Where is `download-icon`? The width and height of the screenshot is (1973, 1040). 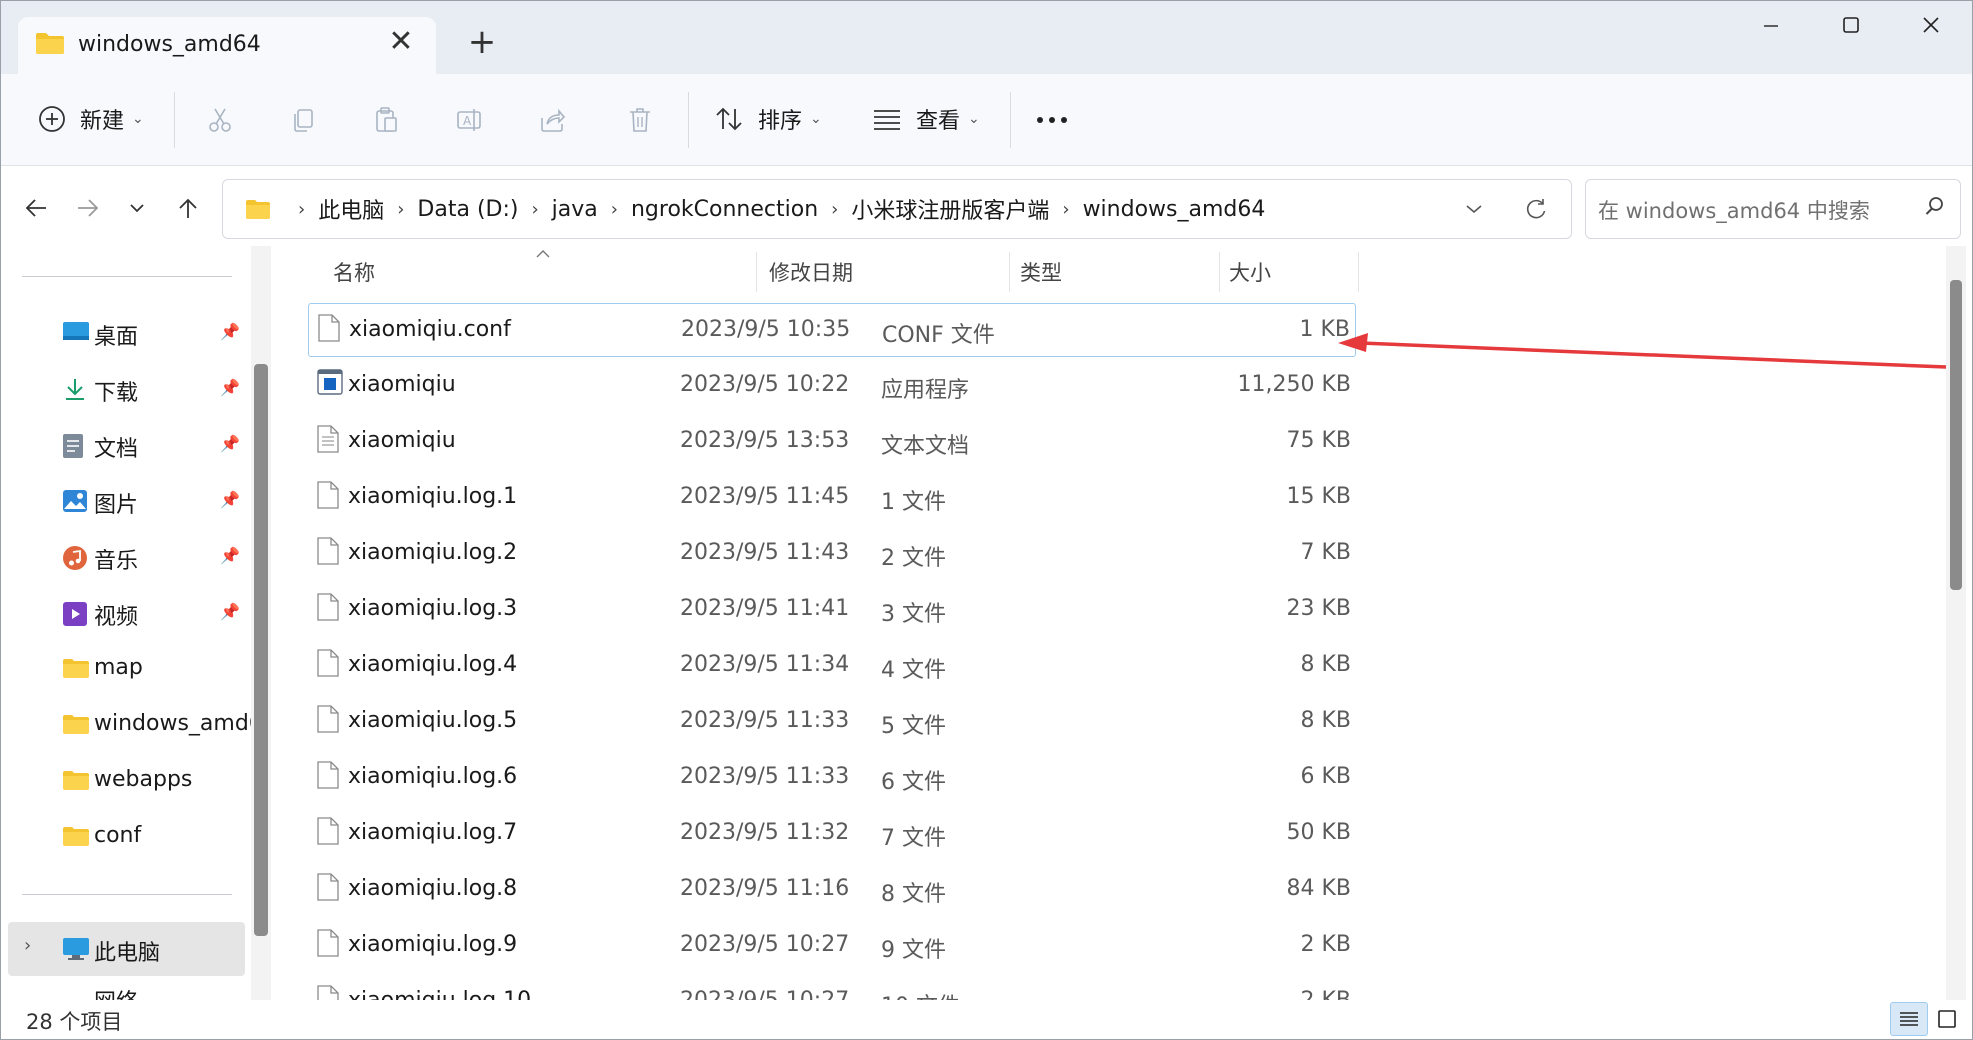
download-icon is located at coordinates (75, 389).